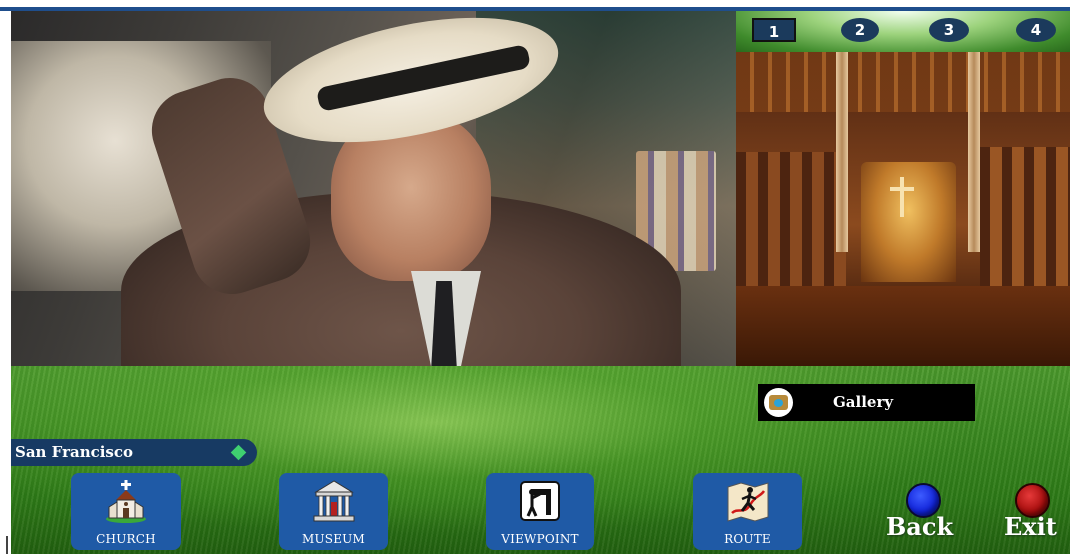  Describe the element at coordinates (333, 539) in the screenshot. I see `museum-label: MUSEUM` at that location.